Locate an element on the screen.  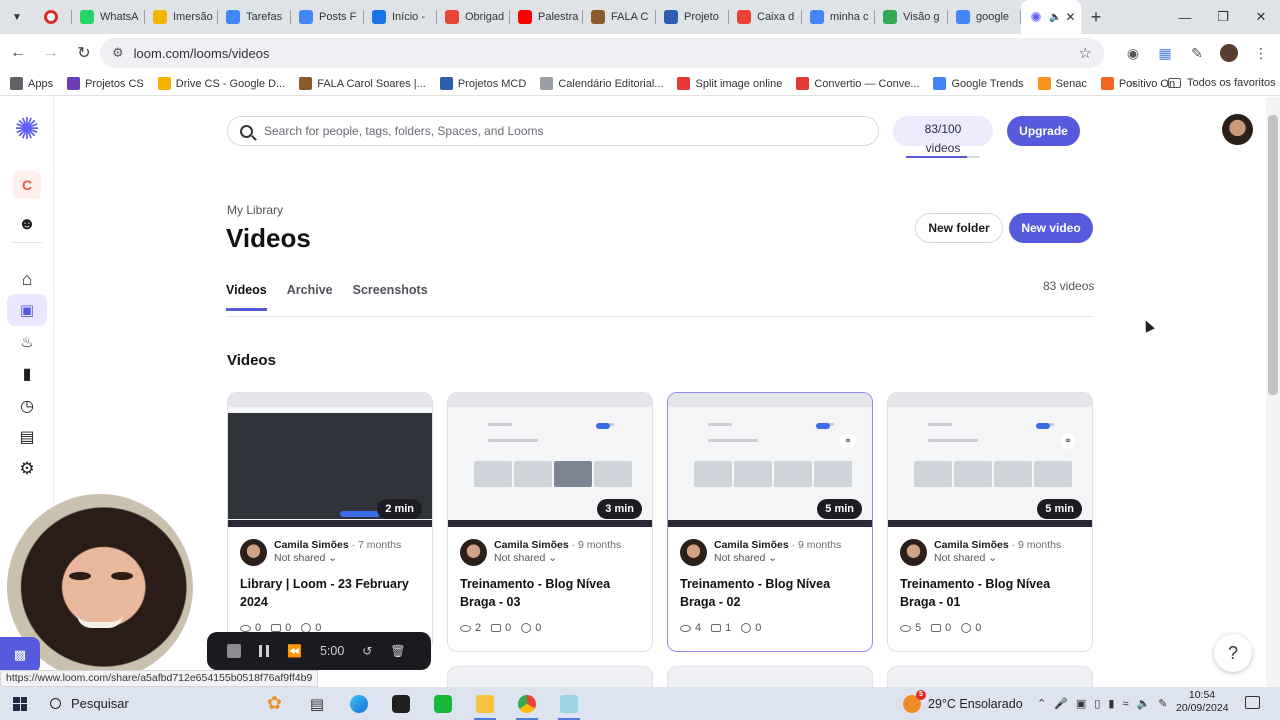
camera-status-icon: ▣ is located at coordinates (1081, 703).